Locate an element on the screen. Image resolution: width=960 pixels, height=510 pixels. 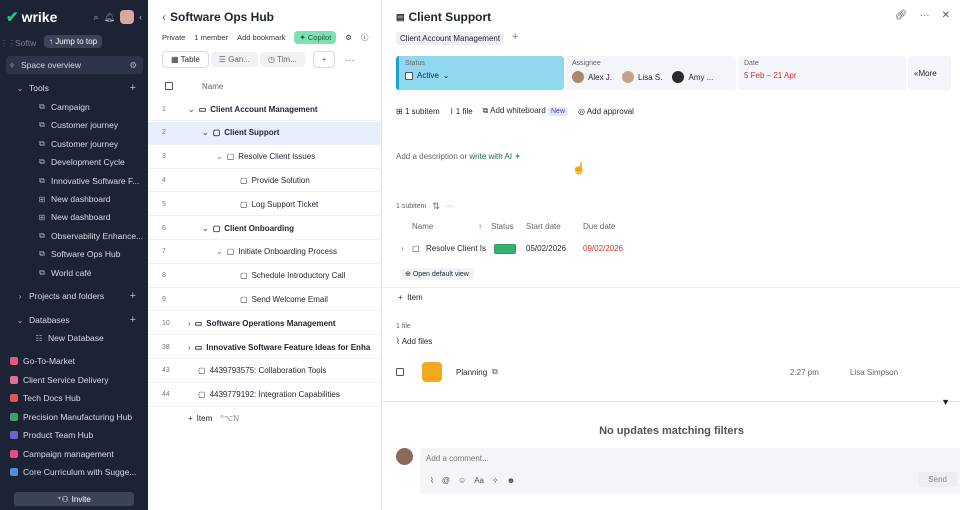
row-label: Send Welcome Email is located at coordinates (290, 299).